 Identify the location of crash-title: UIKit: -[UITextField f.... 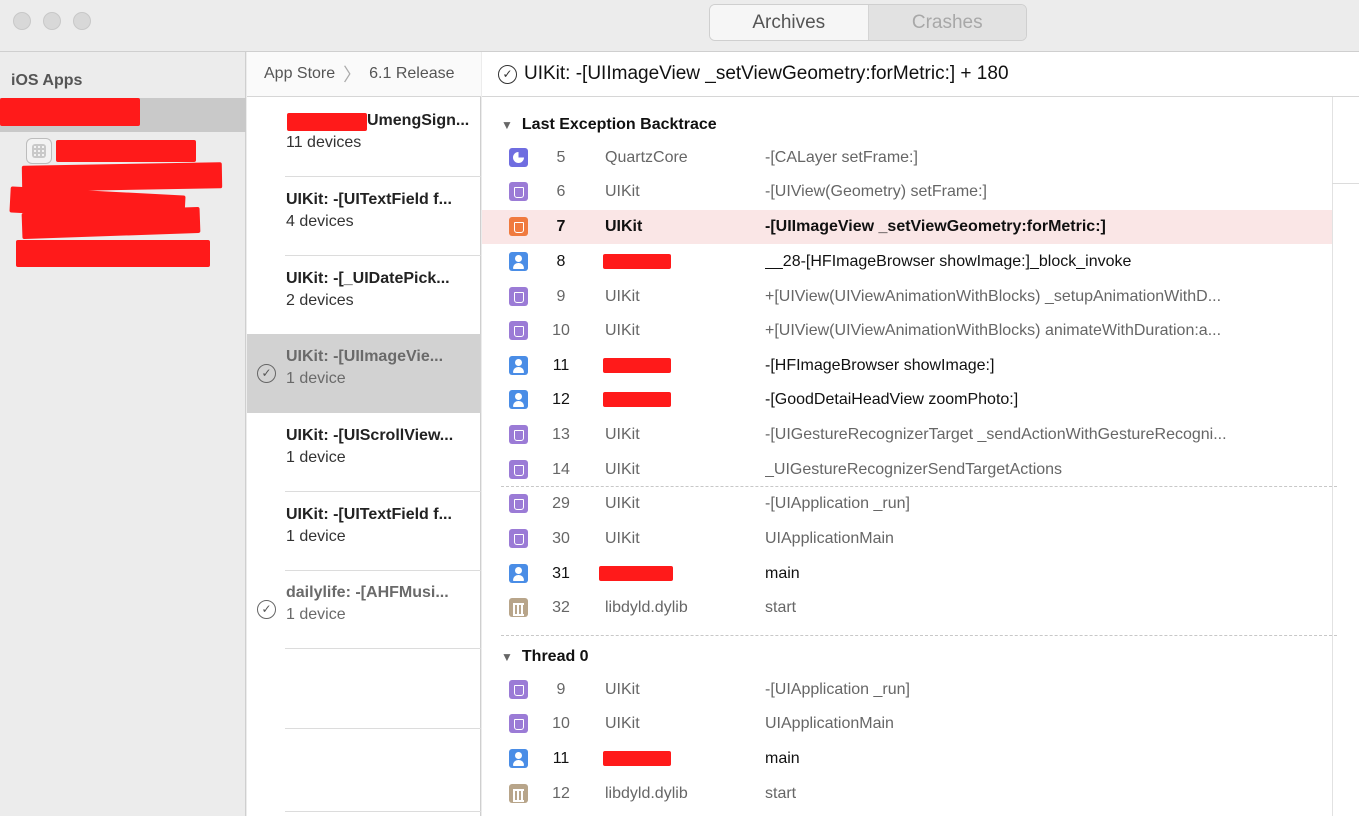
(369, 514).